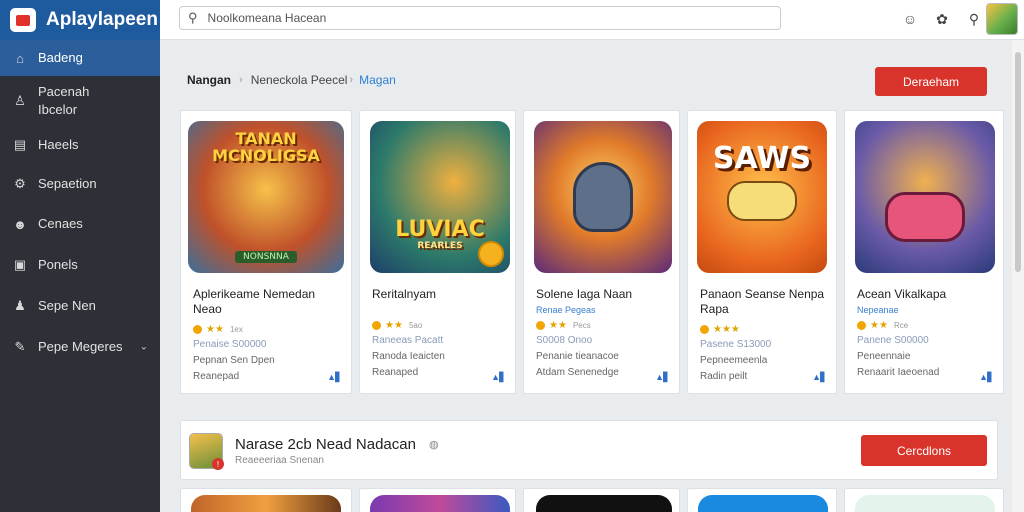 The image size is (1024, 512). Describe the element at coordinates (67, 183) in the screenshot. I see `sidebar-item-label: Sepaetion` at that location.